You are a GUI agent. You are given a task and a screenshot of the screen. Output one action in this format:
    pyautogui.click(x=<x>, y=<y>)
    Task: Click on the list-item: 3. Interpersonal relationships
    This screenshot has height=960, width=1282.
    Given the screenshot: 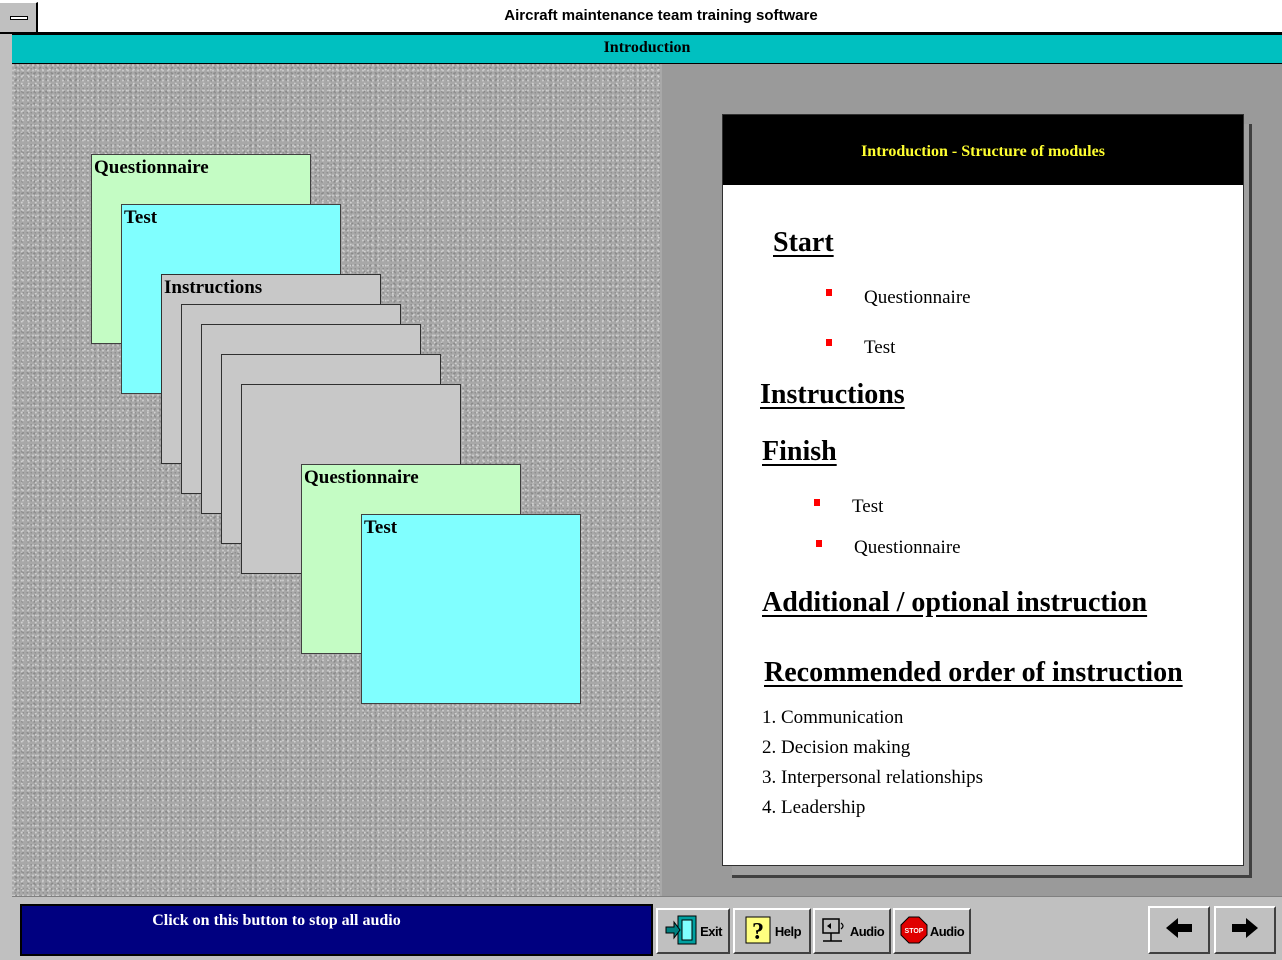 What is the action you would take?
    pyautogui.click(x=873, y=777)
    